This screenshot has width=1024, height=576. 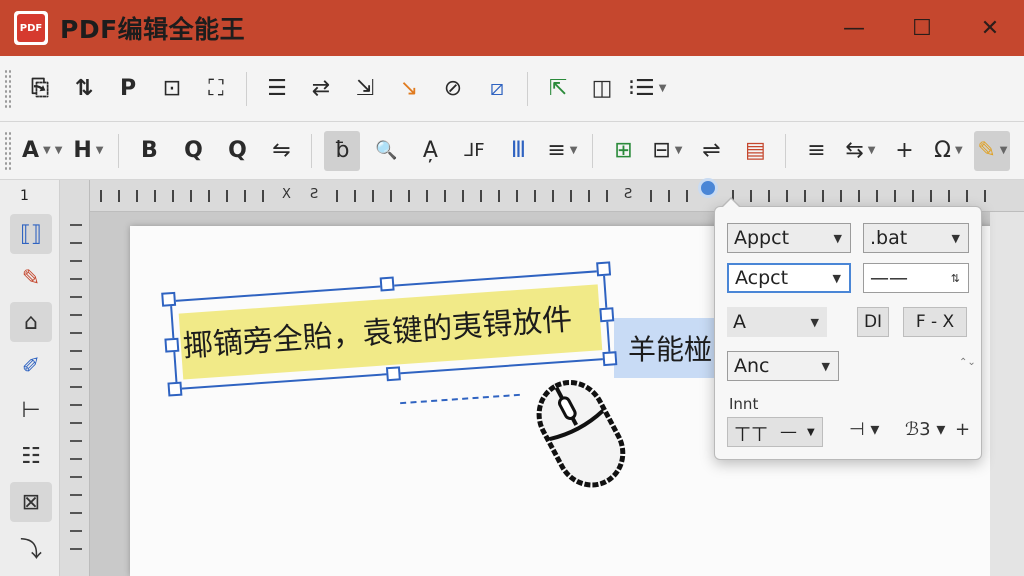 I want to click on text-style-icon: A̦, so click(x=430, y=151).